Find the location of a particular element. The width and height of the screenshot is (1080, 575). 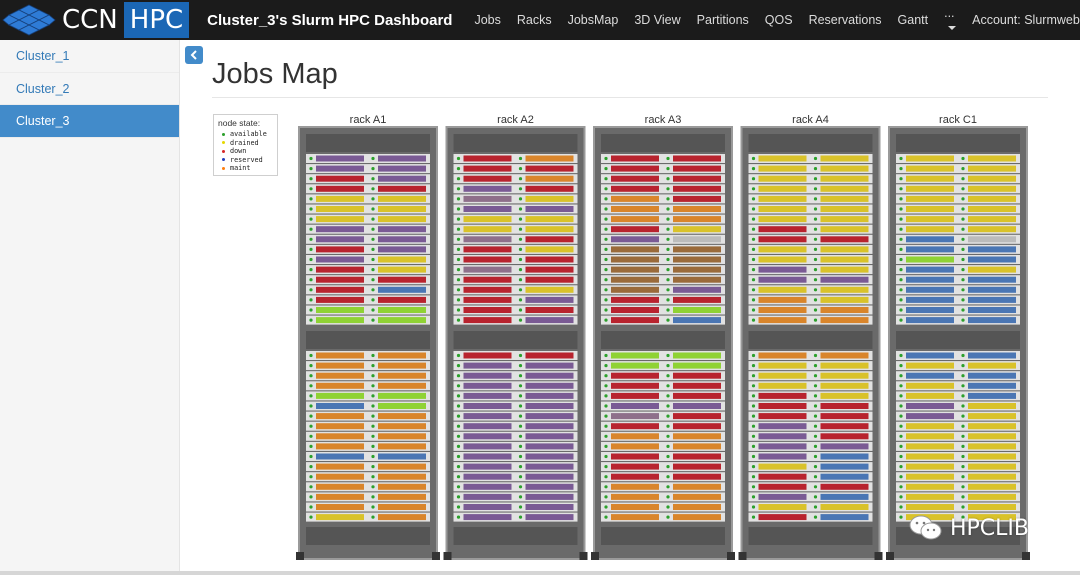

legend-label: available is located at coordinates (248, 134).